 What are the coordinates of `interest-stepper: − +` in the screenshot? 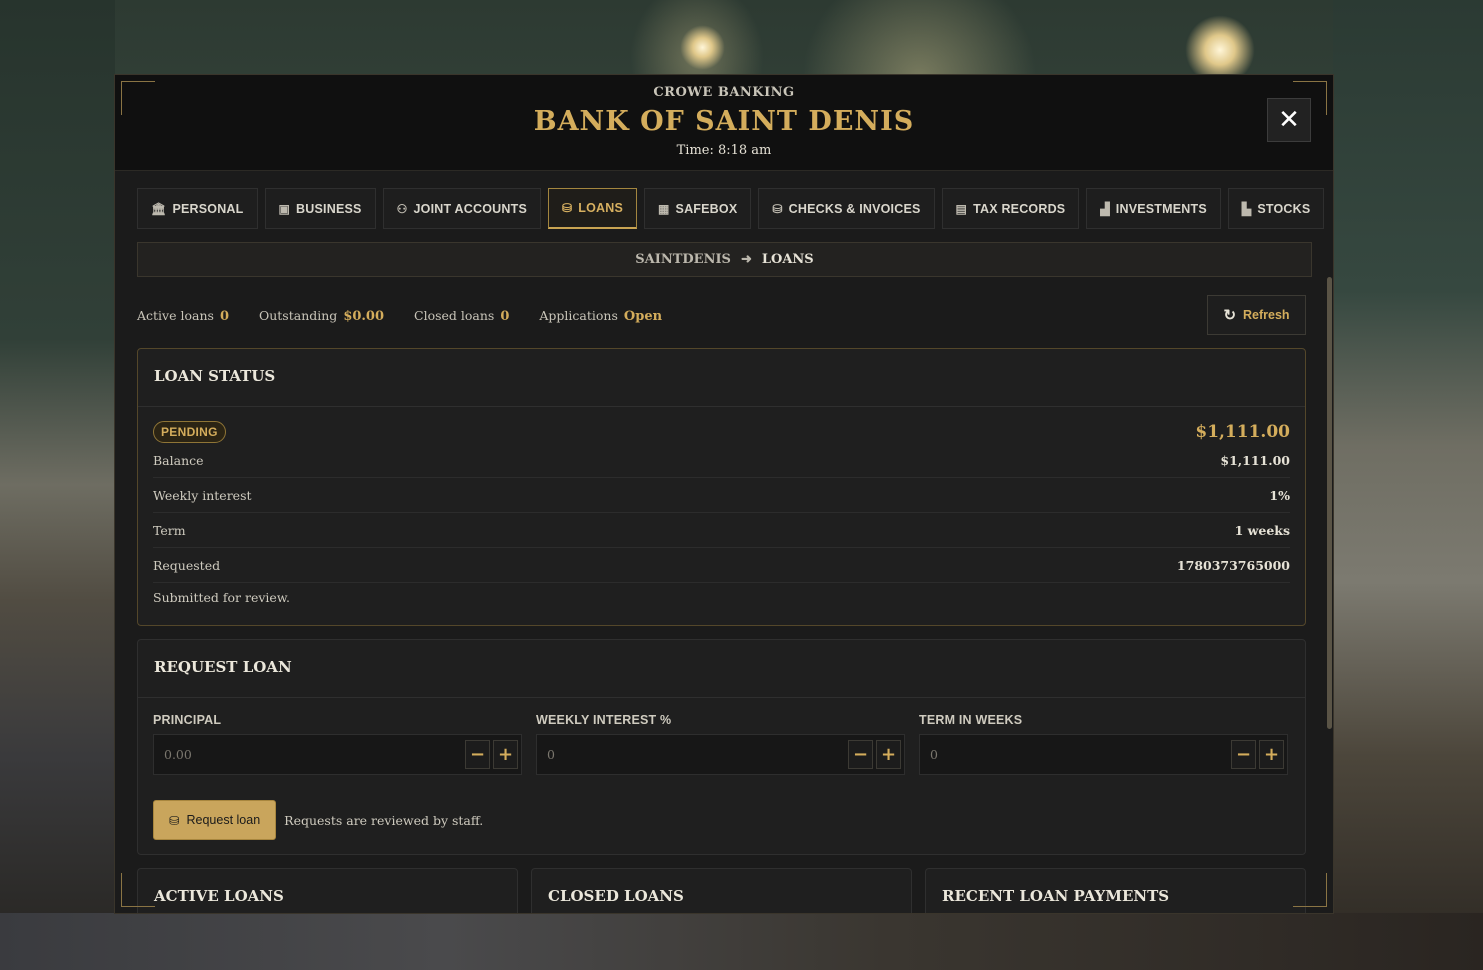 It's located at (720, 754).